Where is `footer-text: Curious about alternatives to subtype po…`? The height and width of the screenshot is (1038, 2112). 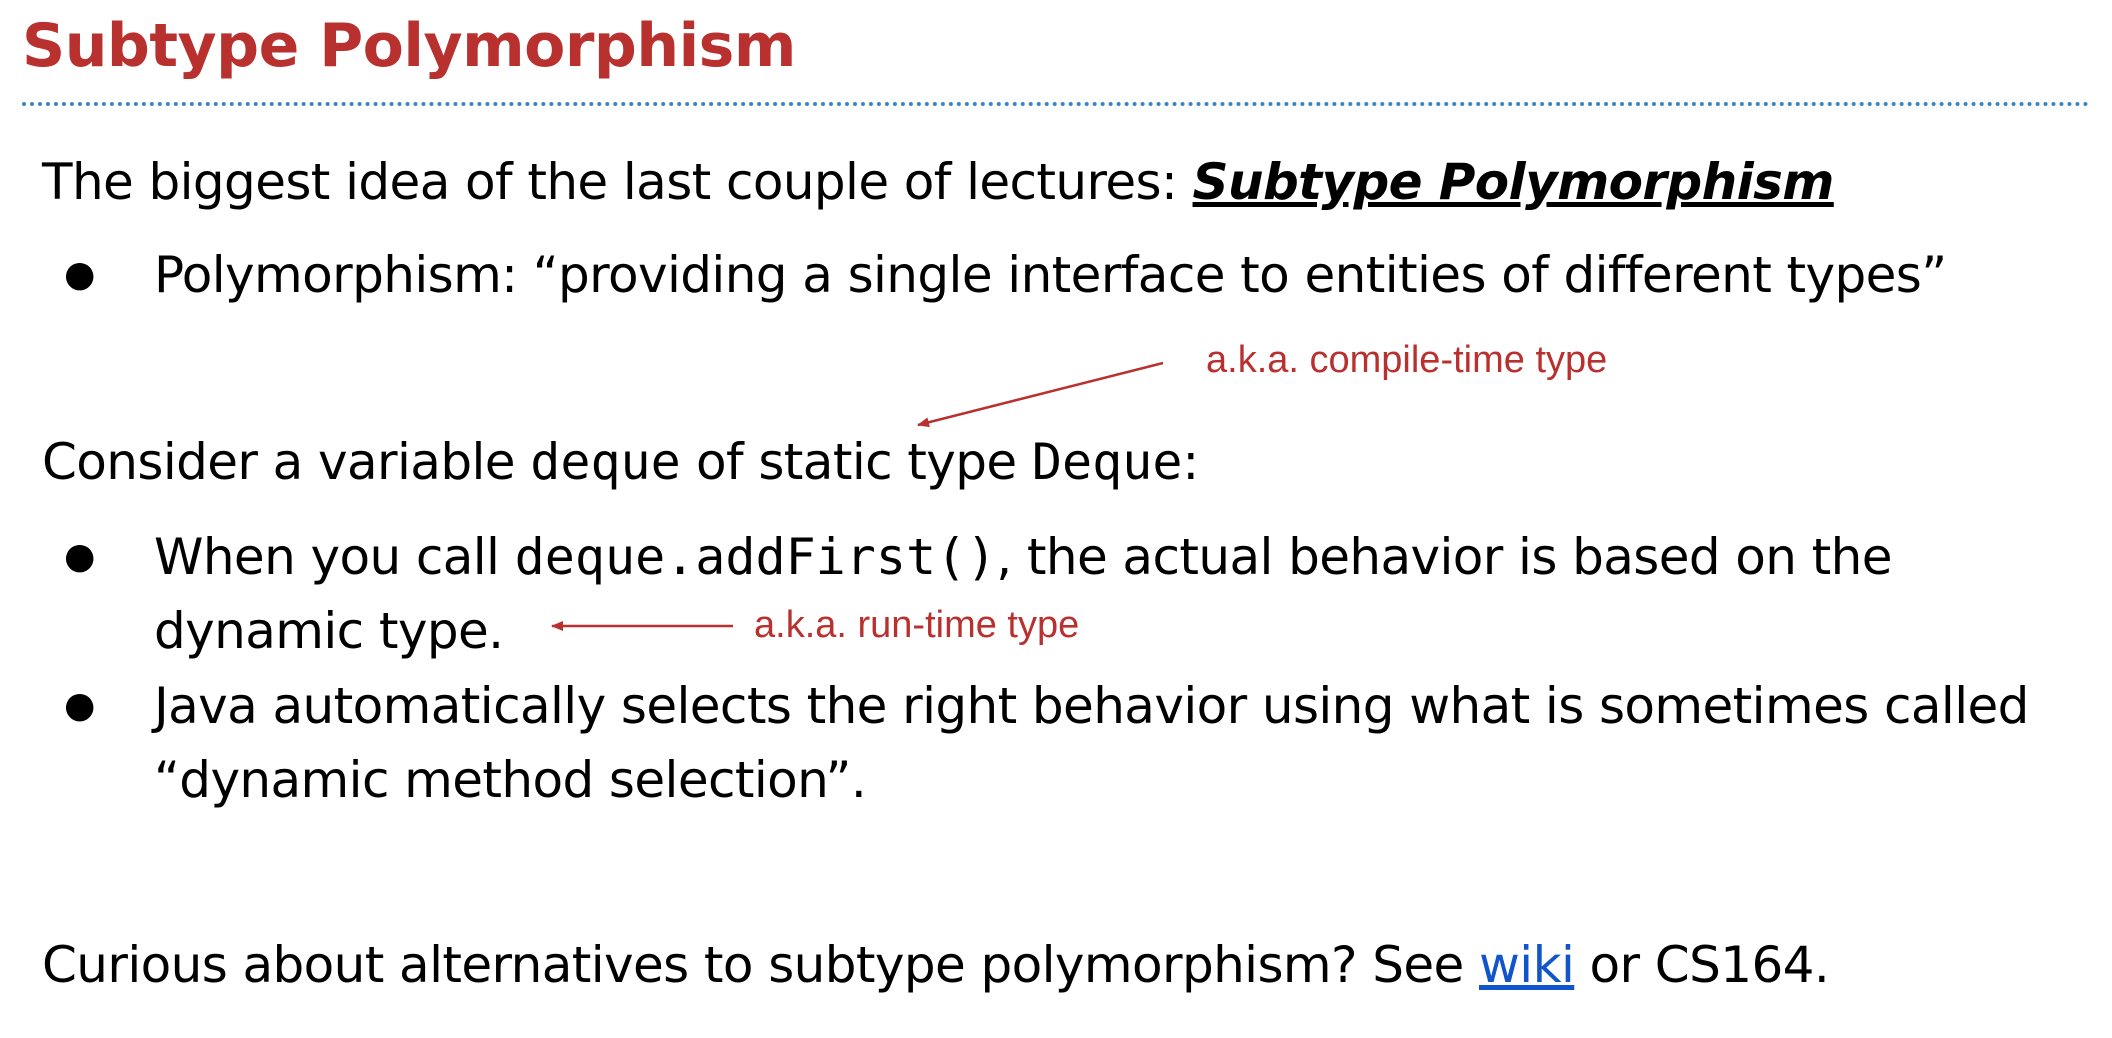 footer-text: Curious about alternatives to subtype po… is located at coordinates (761, 965).